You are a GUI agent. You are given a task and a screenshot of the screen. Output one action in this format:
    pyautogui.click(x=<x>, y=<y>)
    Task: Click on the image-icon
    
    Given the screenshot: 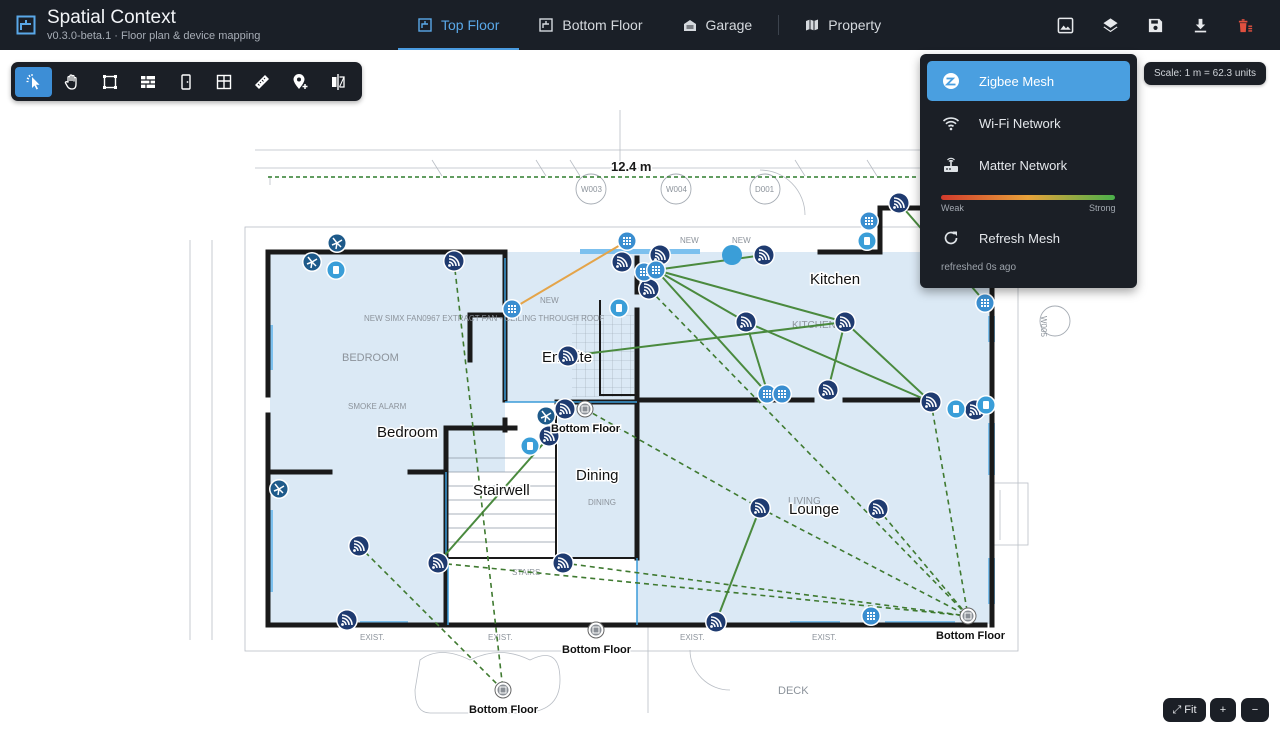 What is the action you would take?
    pyautogui.click(x=1065, y=25)
    